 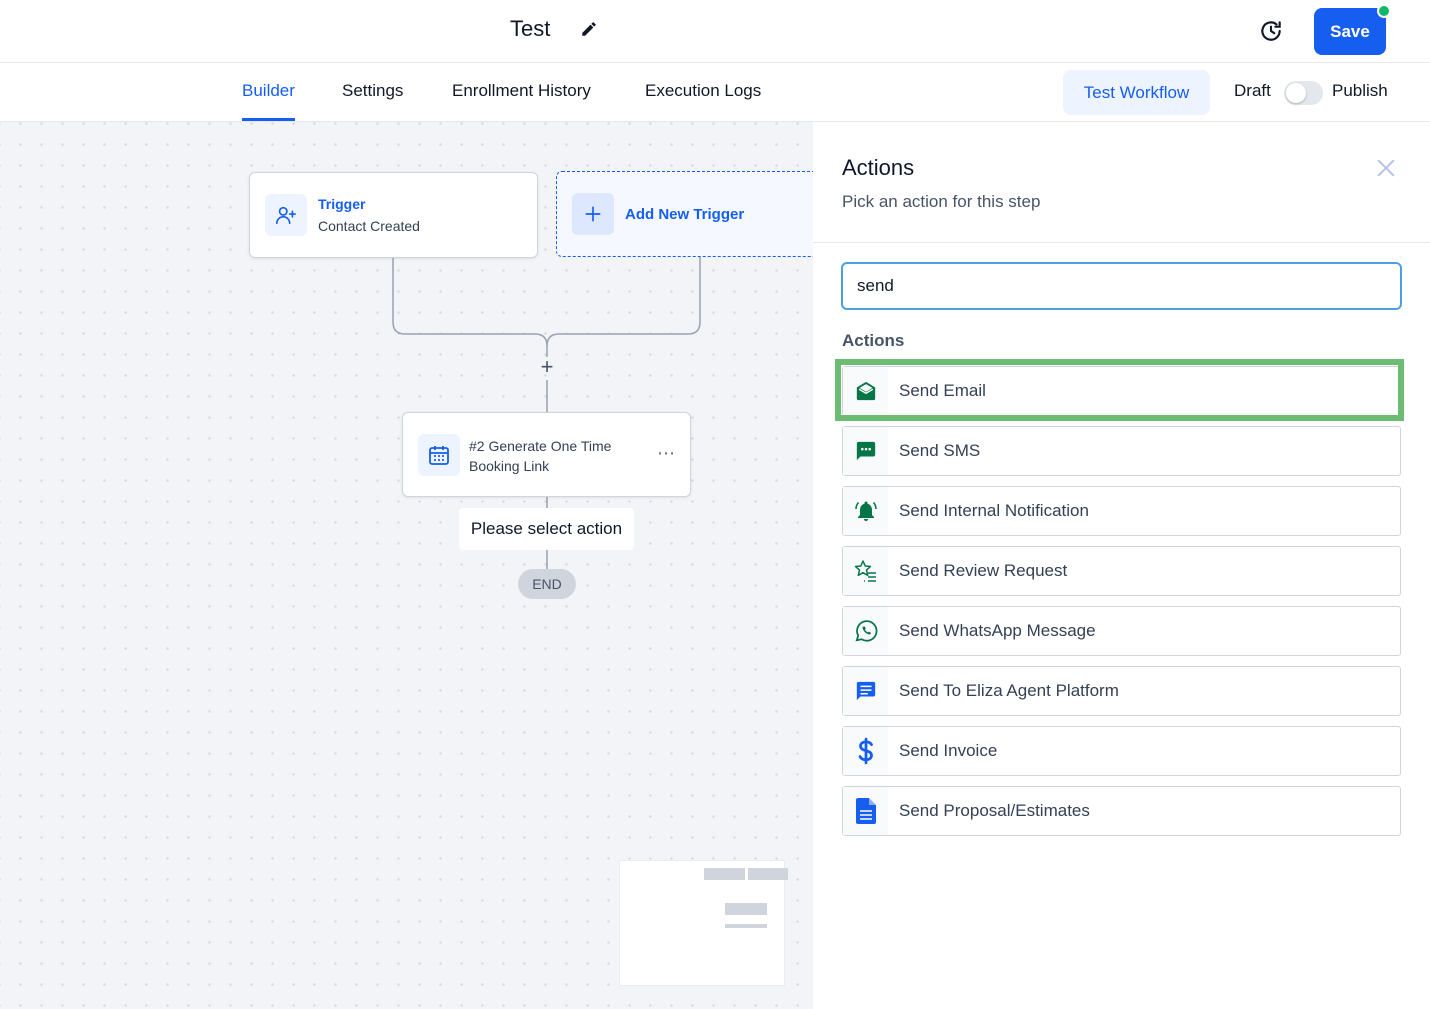 What do you see at coordinates (865, 391) in the screenshot?
I see `email-icon` at bounding box center [865, 391].